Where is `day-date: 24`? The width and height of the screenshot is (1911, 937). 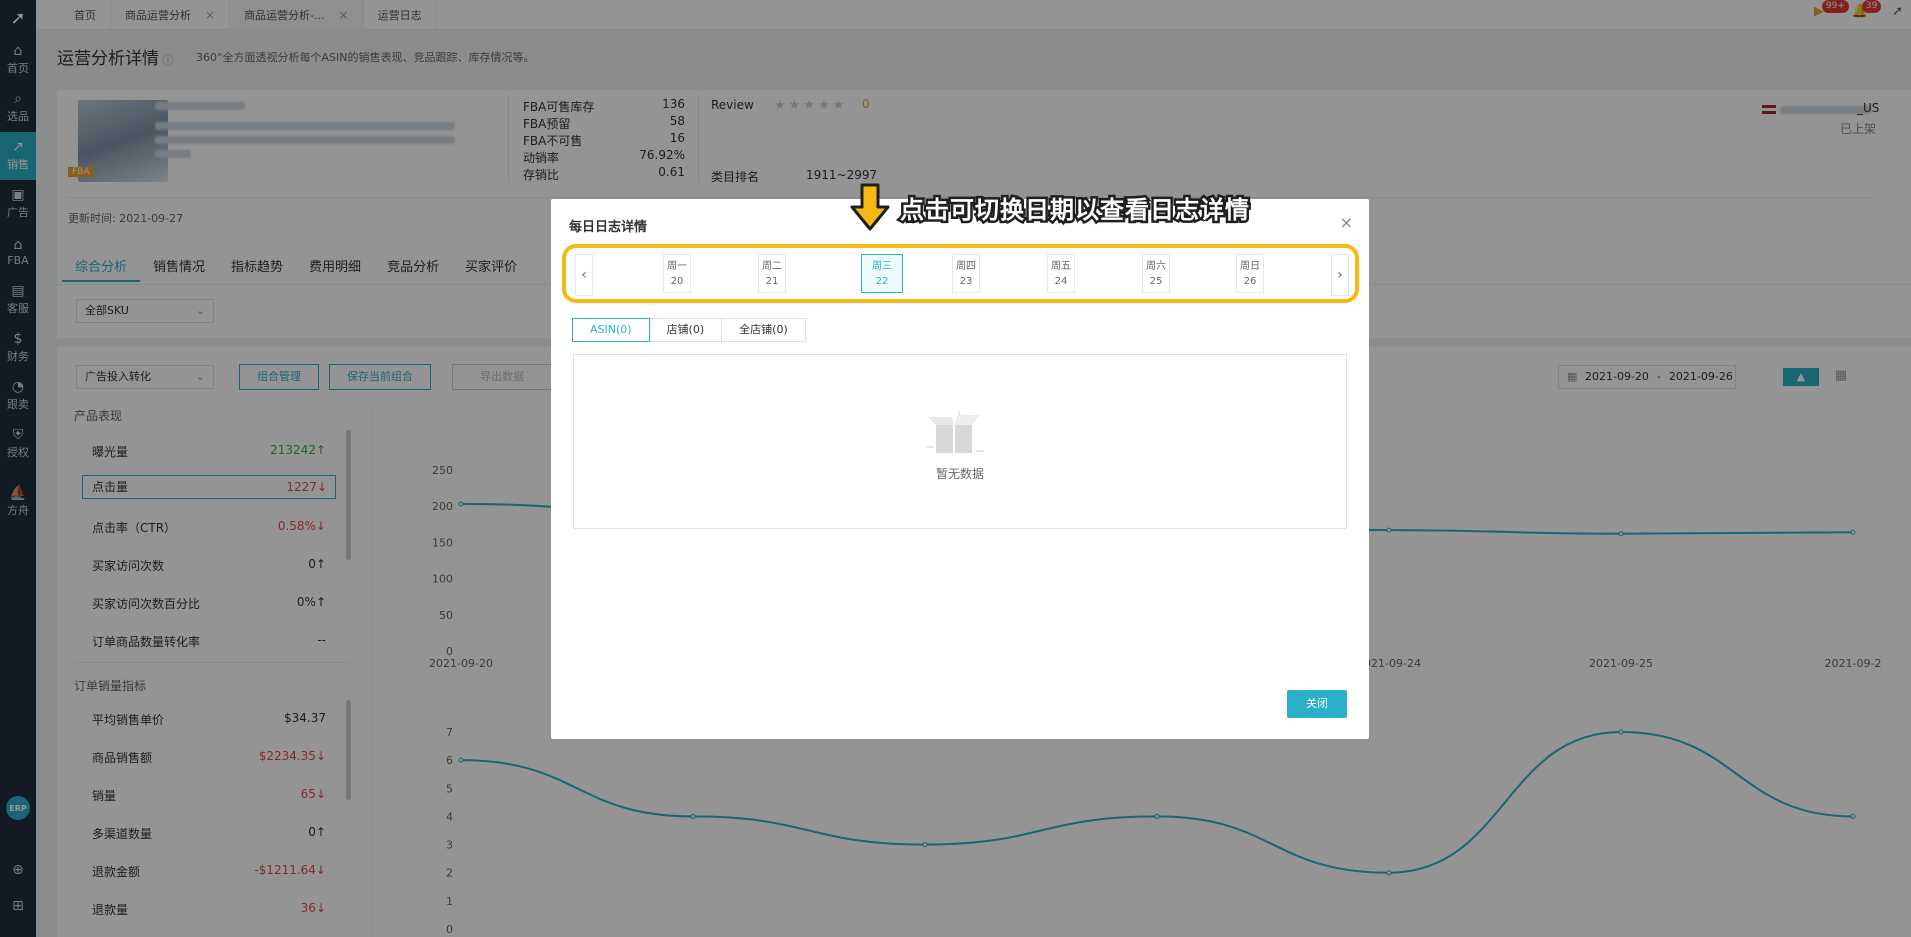 day-date: 24 is located at coordinates (1061, 281).